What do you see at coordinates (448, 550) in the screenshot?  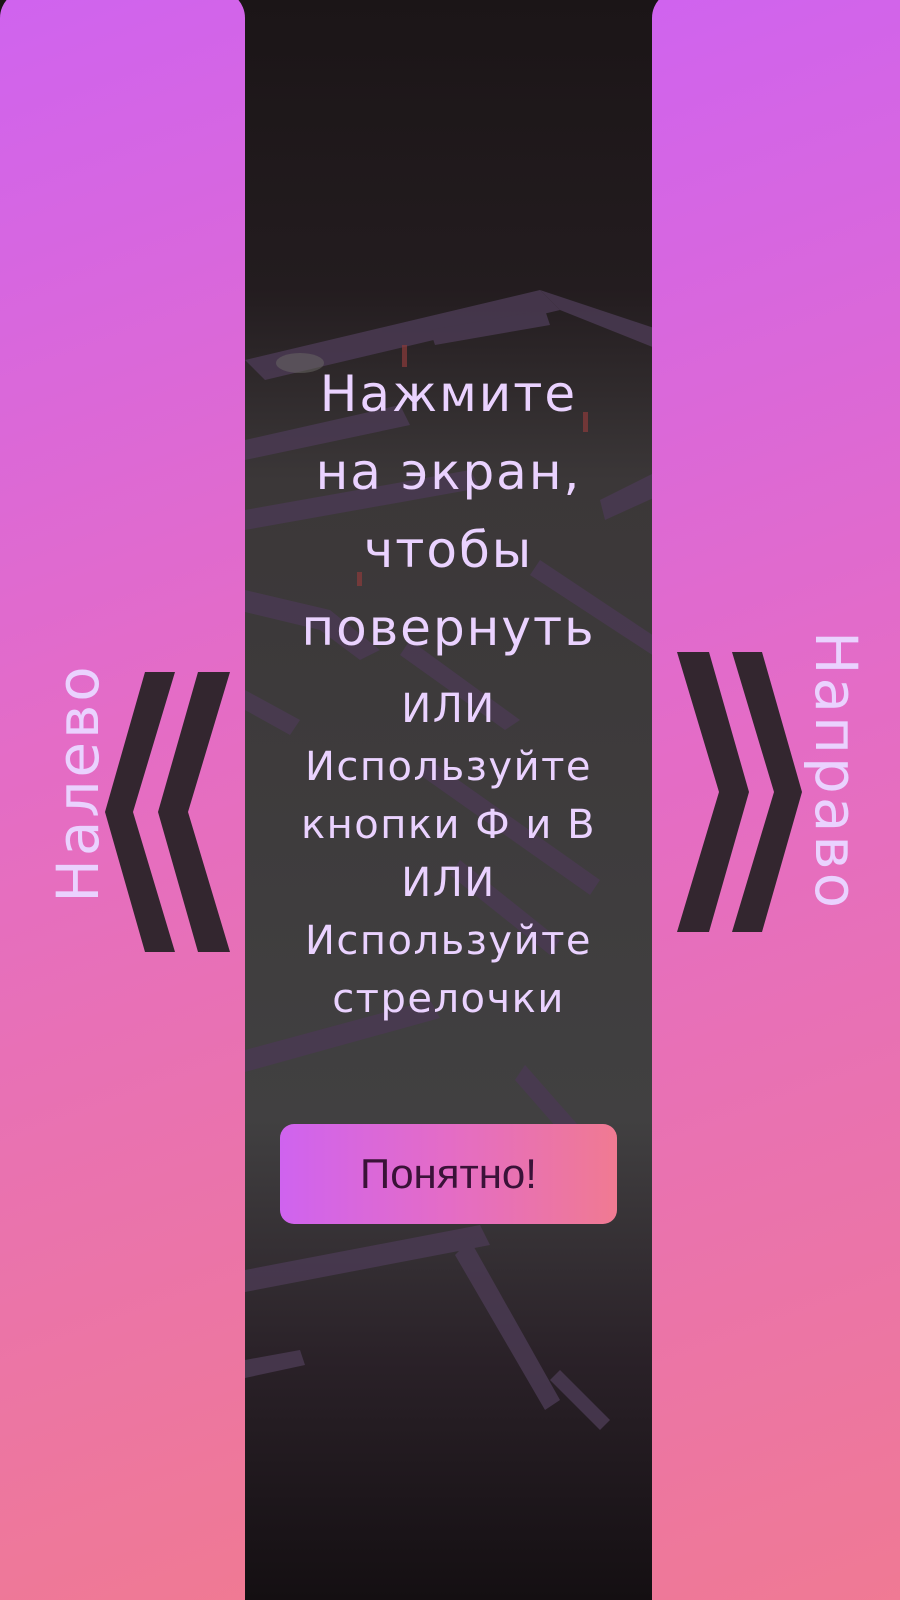 I see `instruction-line: чтобы` at bounding box center [448, 550].